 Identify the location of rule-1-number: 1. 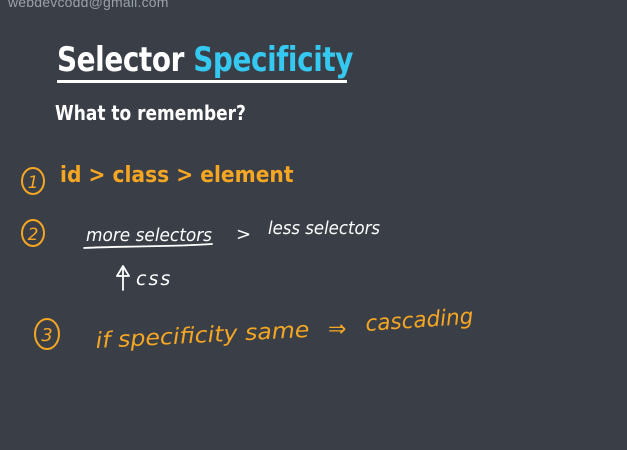
(33, 183).